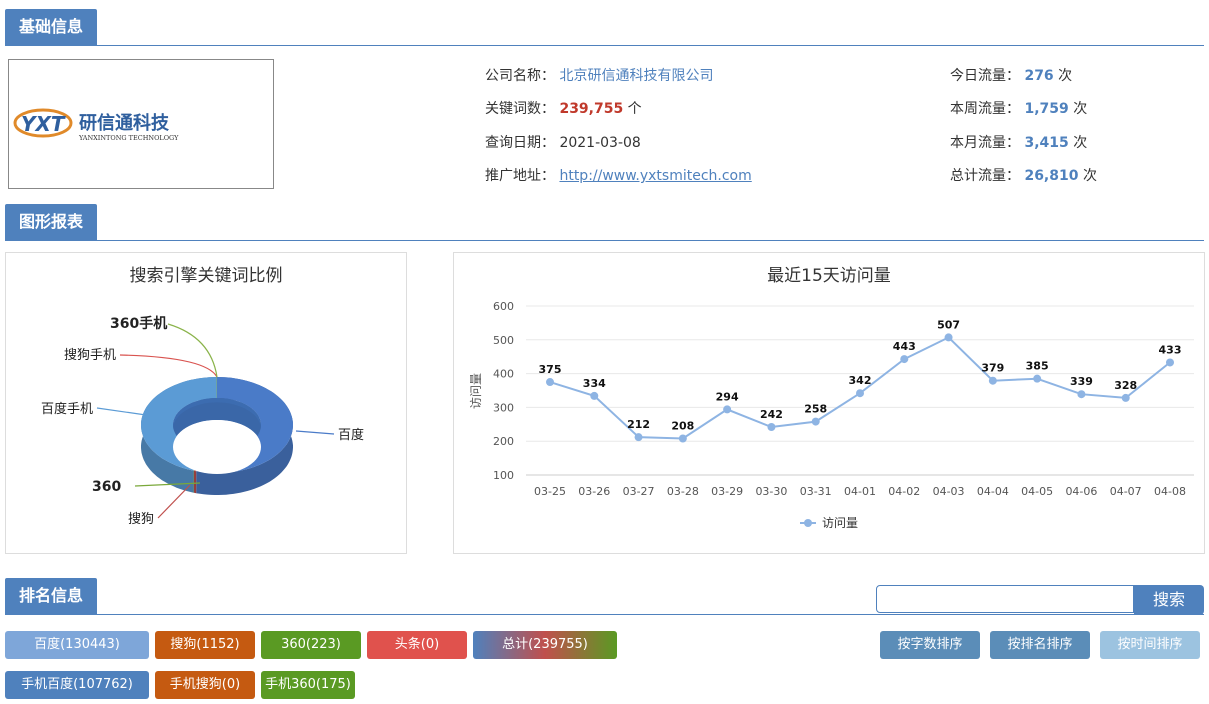 The image size is (1209, 704). I want to click on y-tick-0: 100, so click(503, 475).